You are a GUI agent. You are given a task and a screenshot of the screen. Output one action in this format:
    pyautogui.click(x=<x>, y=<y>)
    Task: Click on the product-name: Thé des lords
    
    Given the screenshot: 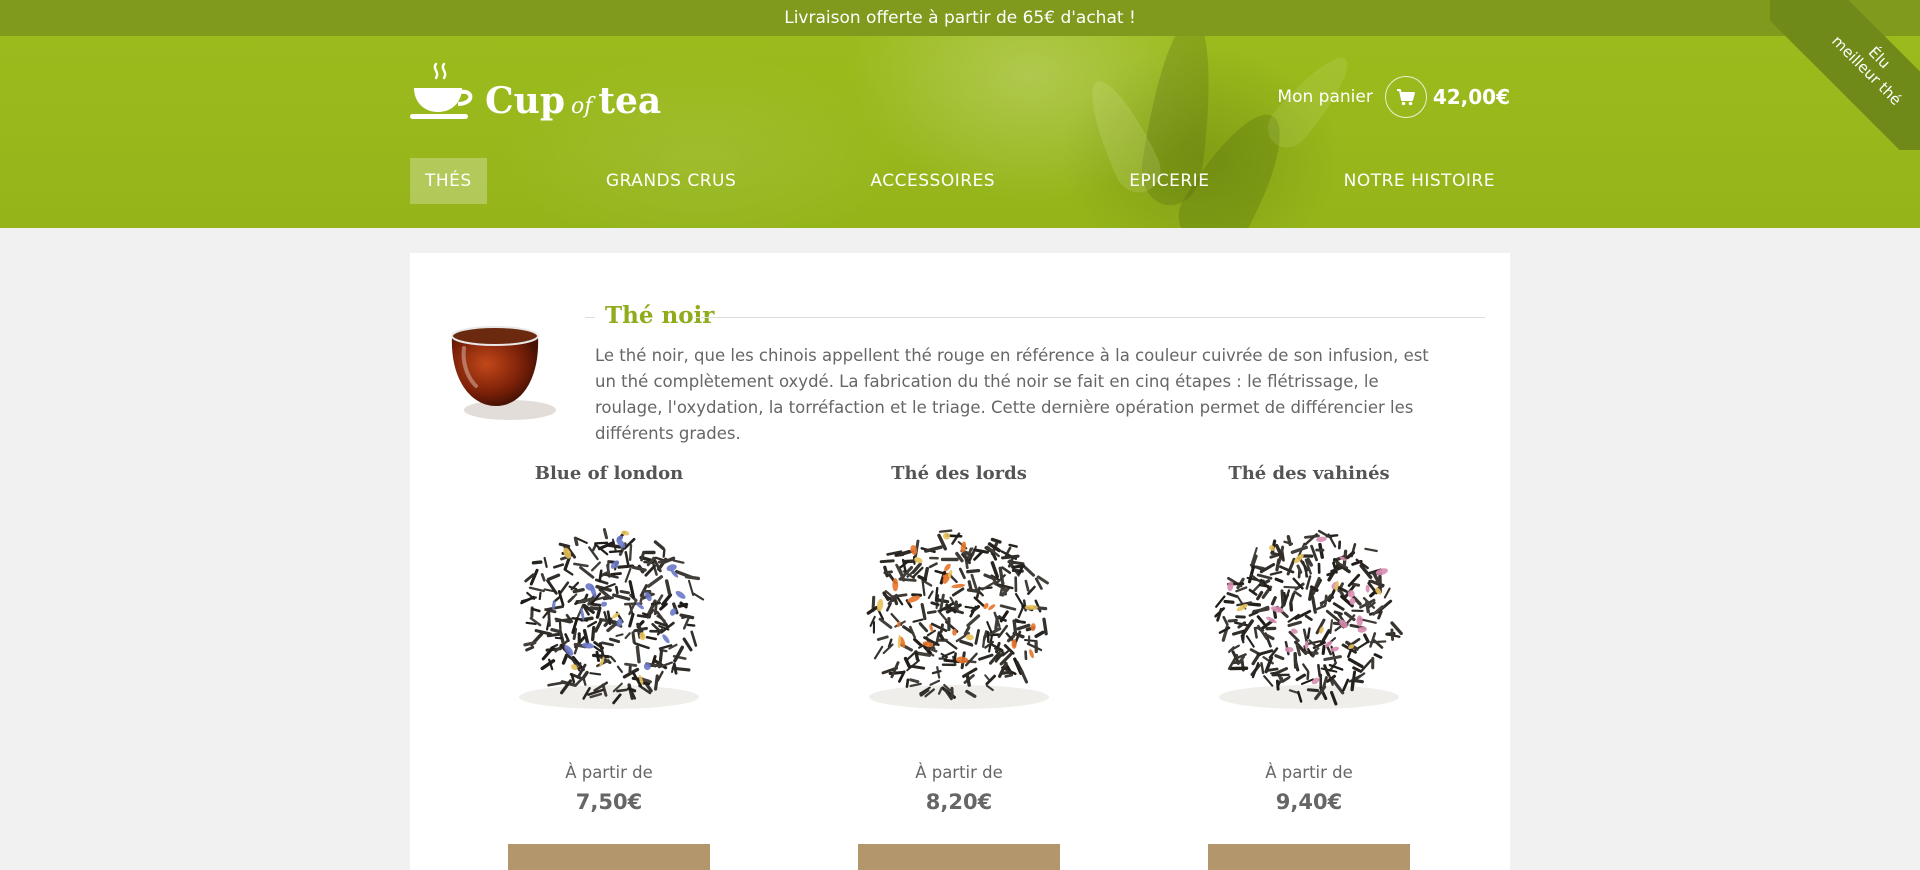 What is the action you would take?
    pyautogui.click(x=959, y=478)
    